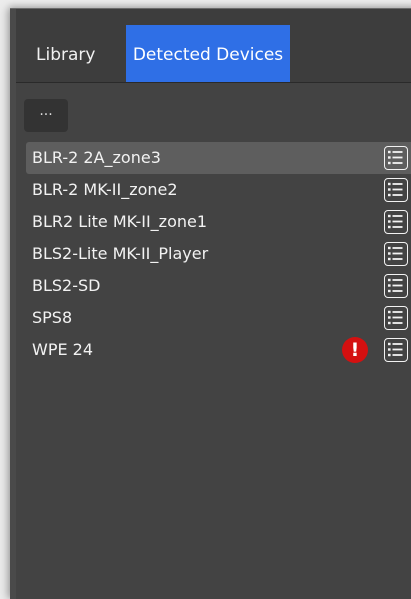 The image size is (411, 599). I want to click on device-name: WPE 24, so click(63, 349).